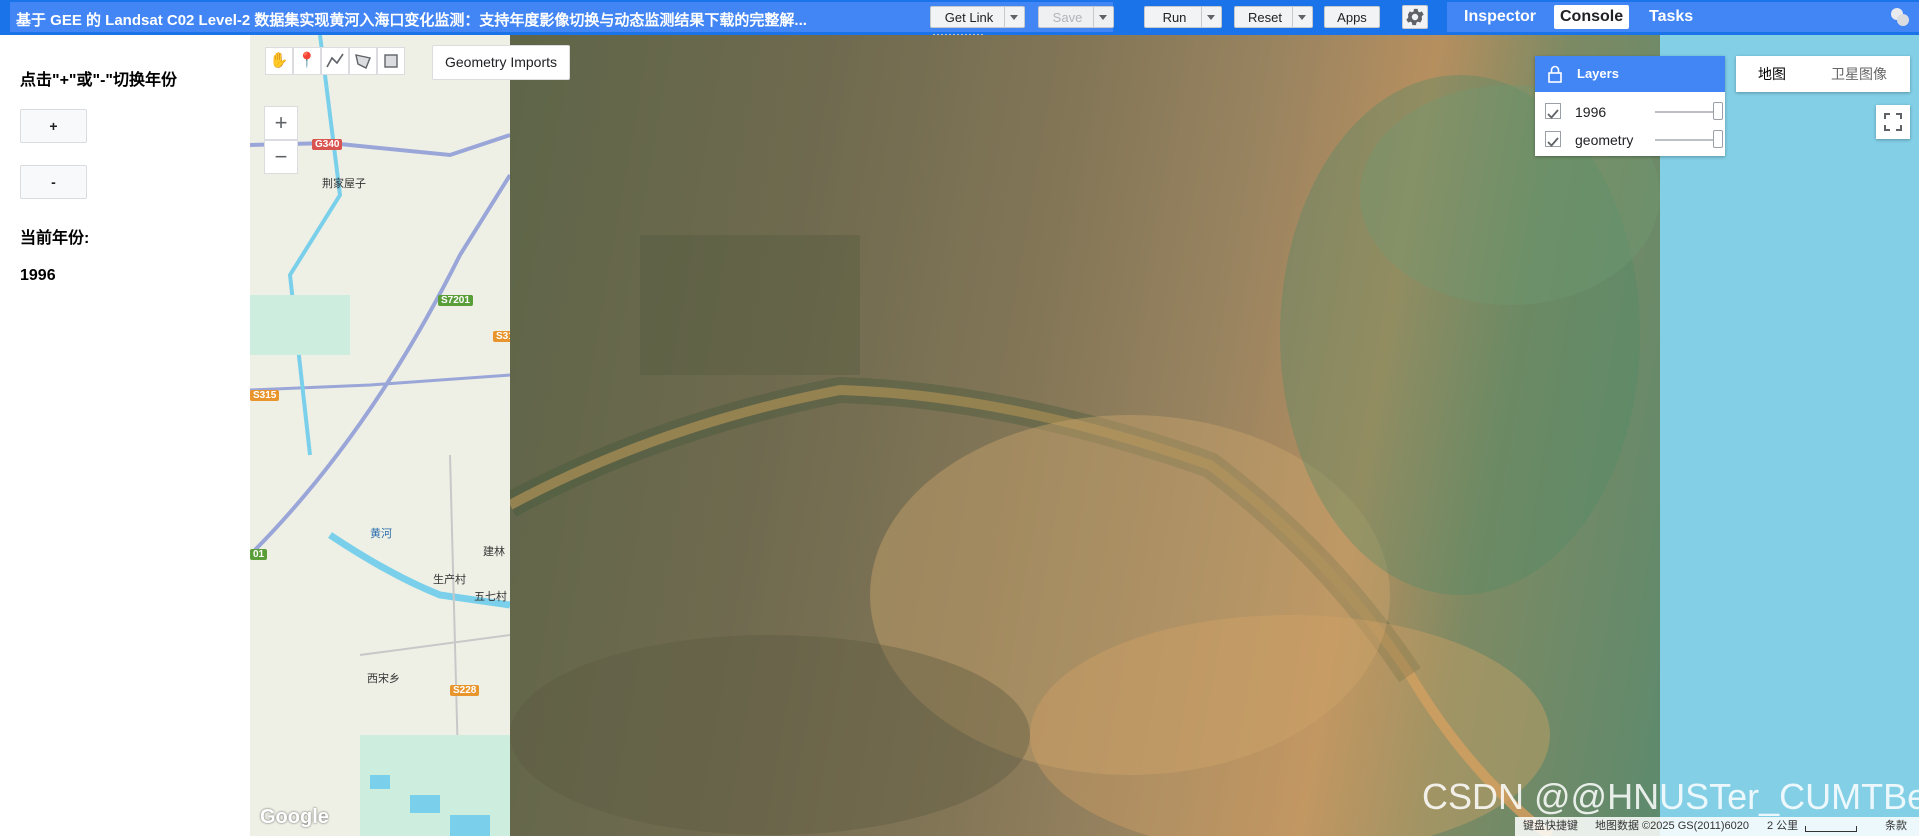 Image resolution: width=1919 pixels, height=836 pixels. What do you see at coordinates (501, 62) in the screenshot?
I see `geometry-imports-button: Geometry Imports` at bounding box center [501, 62].